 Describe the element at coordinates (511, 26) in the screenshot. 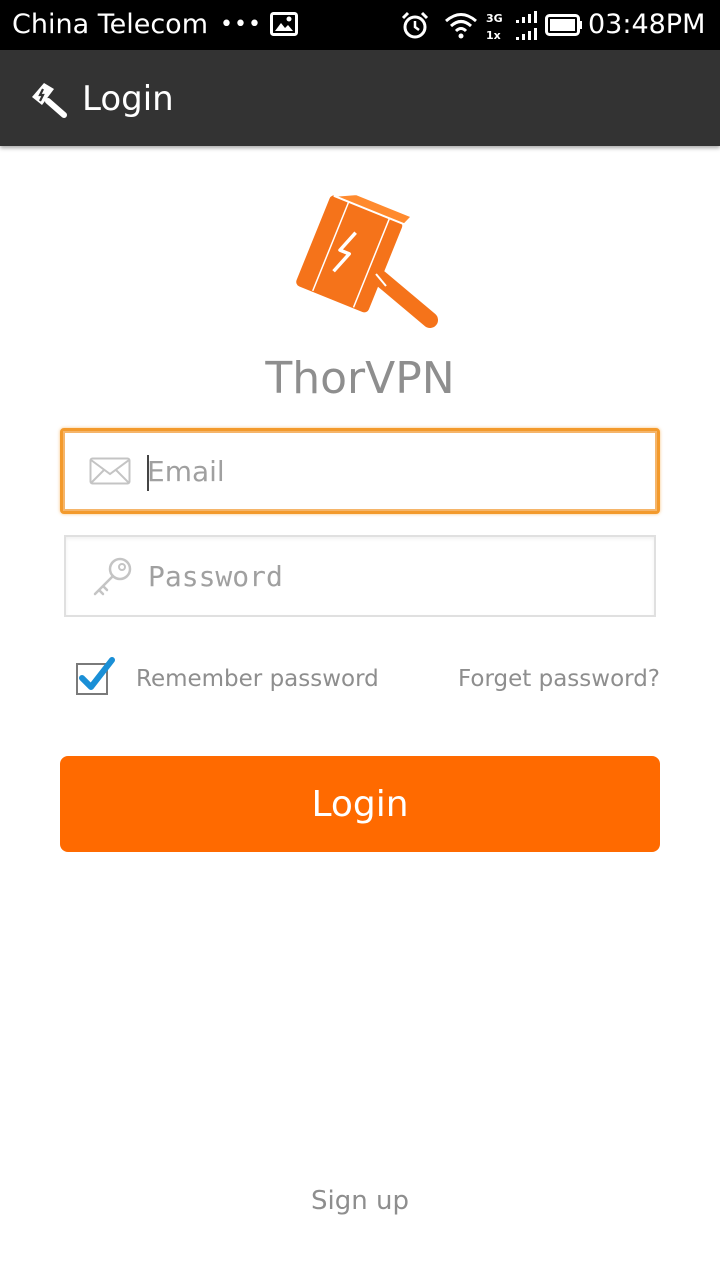

I see `signal-icon: 3G 1x` at that location.